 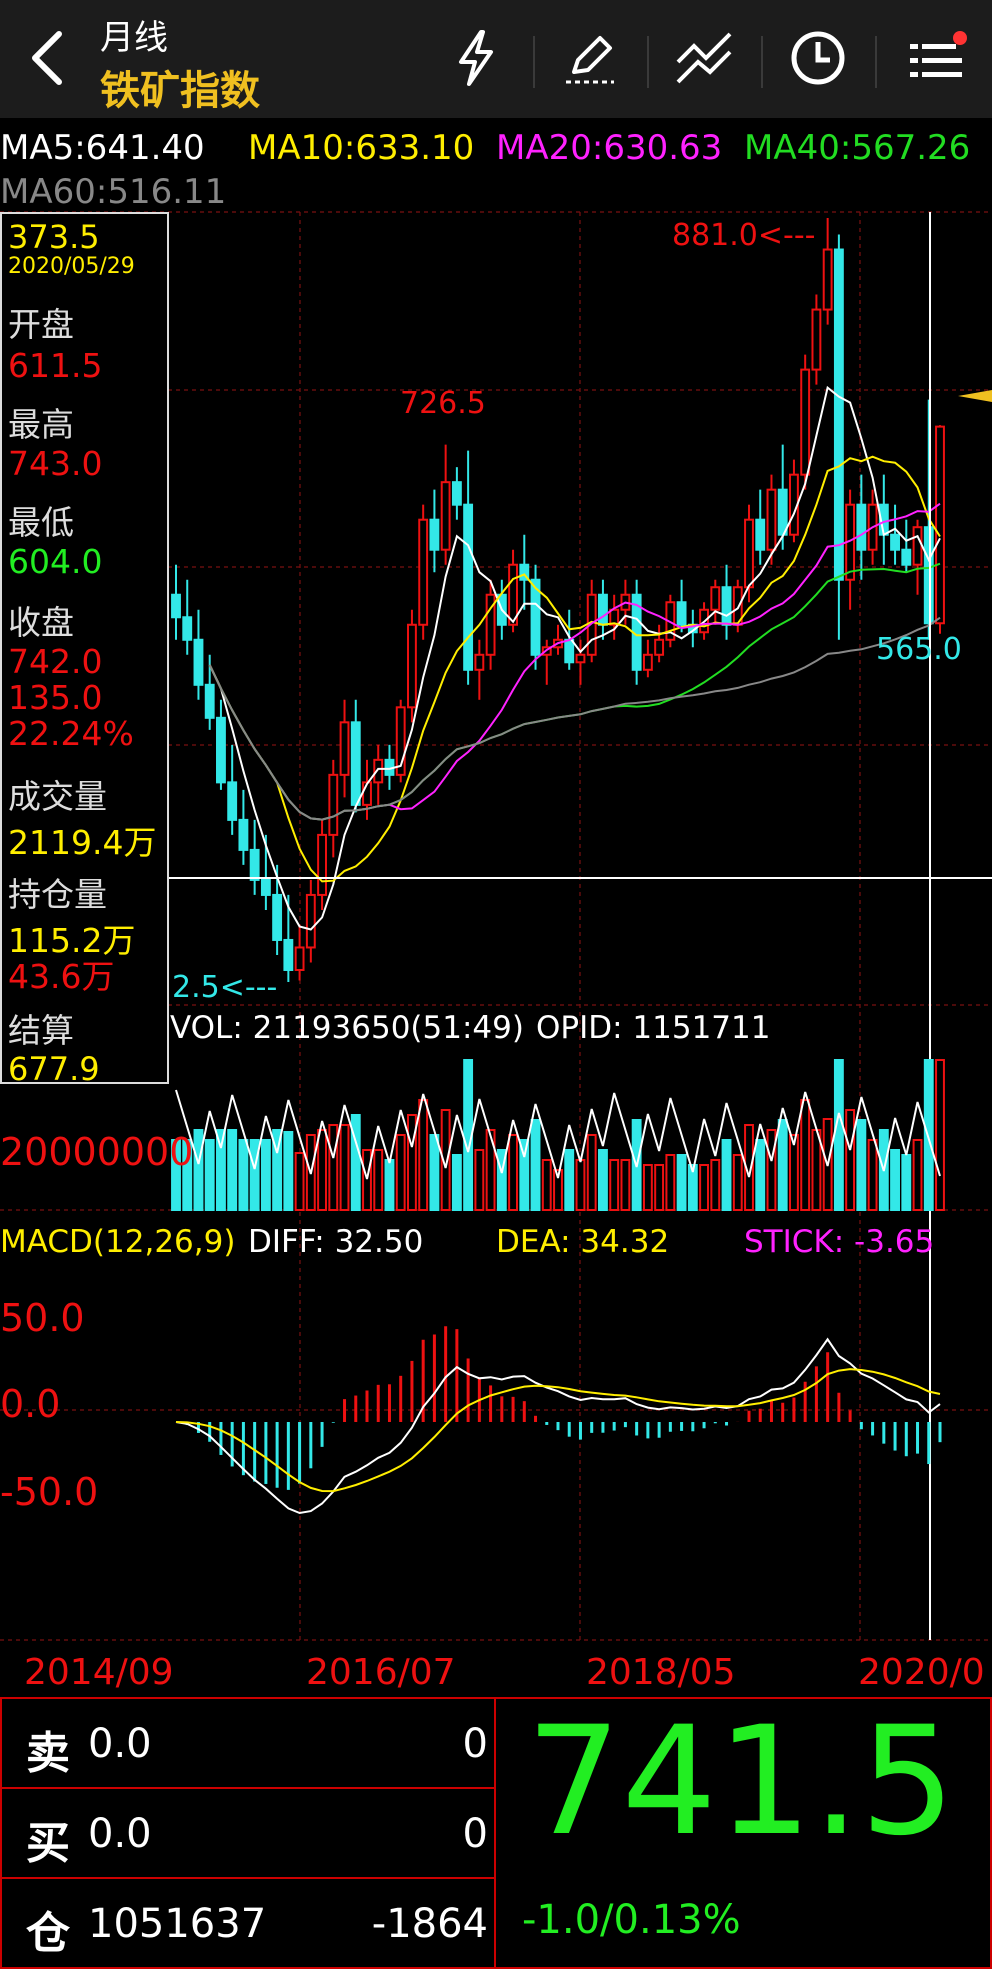 I want to click on oi-label: 持仓量, so click(x=57, y=894).